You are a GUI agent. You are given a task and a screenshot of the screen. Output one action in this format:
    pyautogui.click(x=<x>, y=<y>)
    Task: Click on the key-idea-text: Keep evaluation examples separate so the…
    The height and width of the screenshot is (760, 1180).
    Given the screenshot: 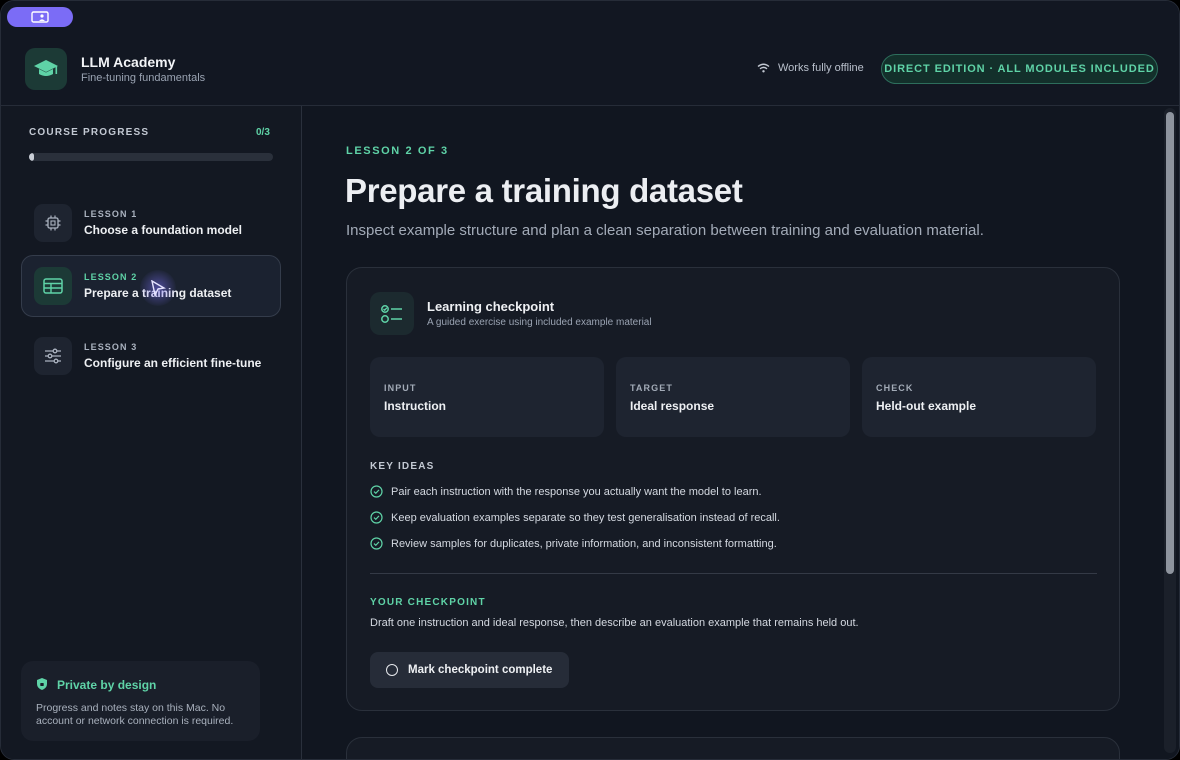 What is the action you would take?
    pyautogui.click(x=585, y=517)
    